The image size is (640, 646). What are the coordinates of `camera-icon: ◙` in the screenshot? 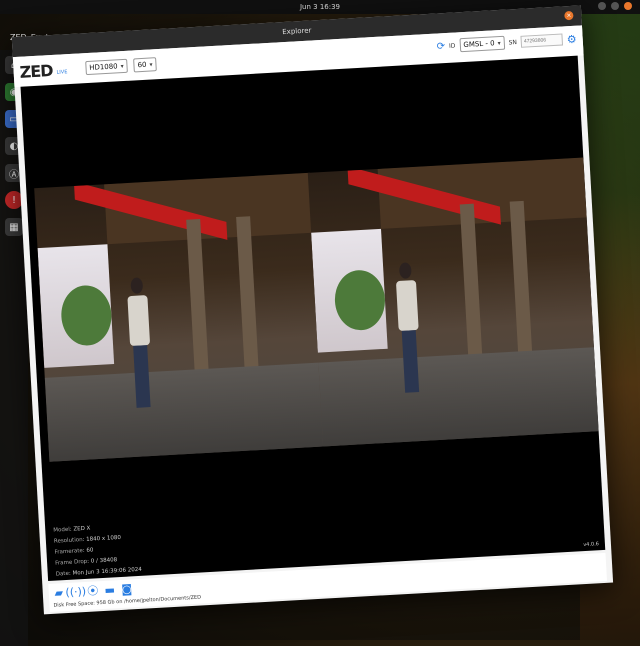 It's located at (126, 589).